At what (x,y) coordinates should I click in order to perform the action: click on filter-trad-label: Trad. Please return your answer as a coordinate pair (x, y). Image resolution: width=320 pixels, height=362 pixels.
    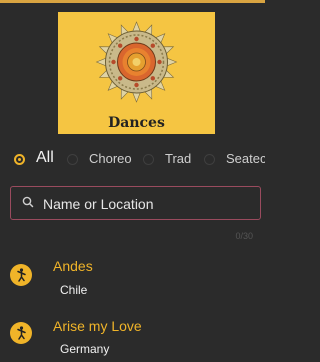
    Looking at the image, I should click on (178, 158).